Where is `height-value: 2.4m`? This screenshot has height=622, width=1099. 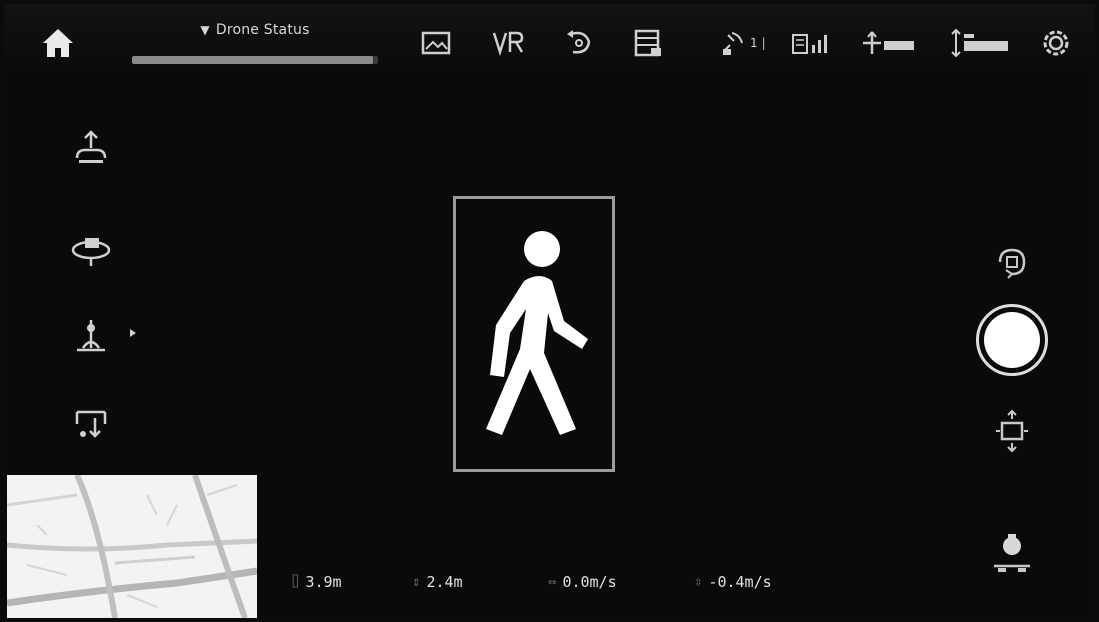
height-value: 2.4m is located at coordinates (444, 582).